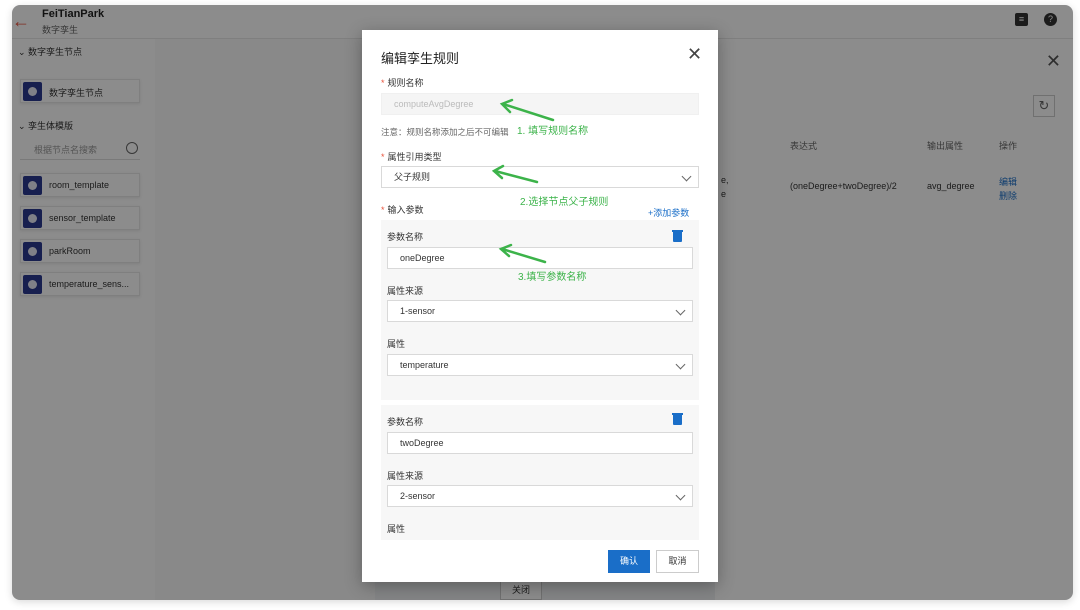 The width and height of the screenshot is (1080, 610). I want to click on close-icon: ✕, so click(694, 54).